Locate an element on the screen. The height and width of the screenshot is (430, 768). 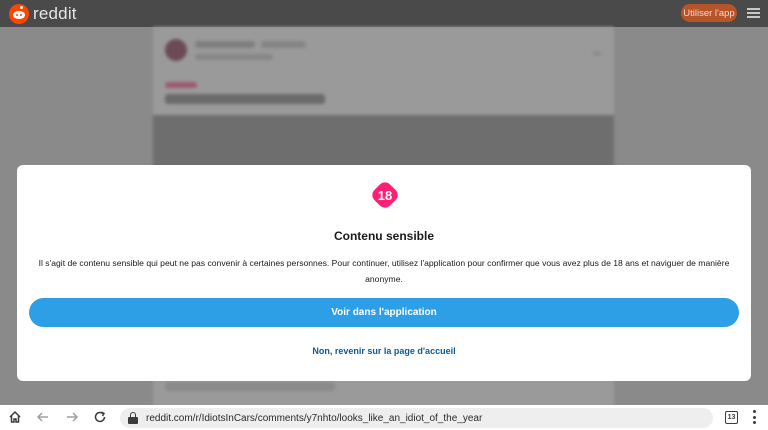
view-in-app-button: Voir dans l'application is located at coordinates (384, 312).